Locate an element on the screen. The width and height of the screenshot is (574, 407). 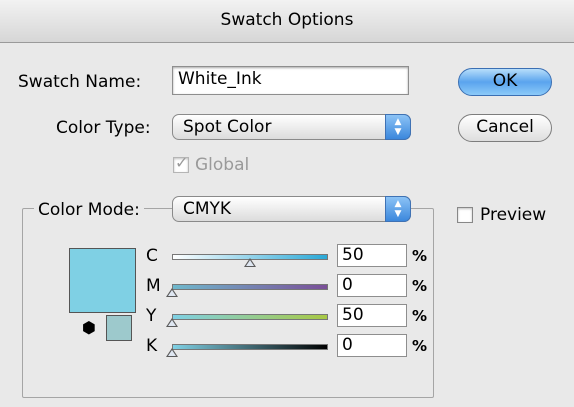
checkmark-icon: ✓ is located at coordinates (182, 162).